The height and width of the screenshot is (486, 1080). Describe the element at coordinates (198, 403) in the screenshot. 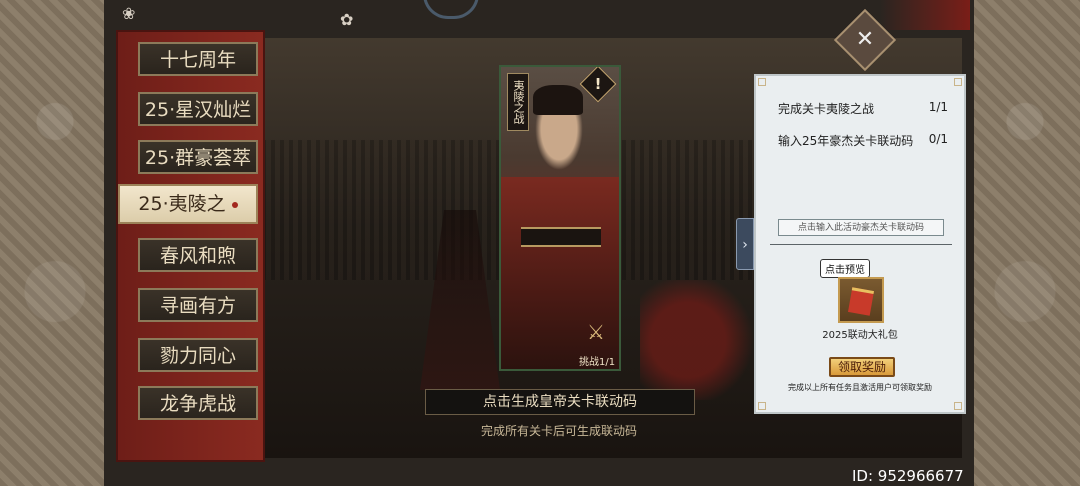

I see `menu-item-longzheng: 龙争虎战` at that location.